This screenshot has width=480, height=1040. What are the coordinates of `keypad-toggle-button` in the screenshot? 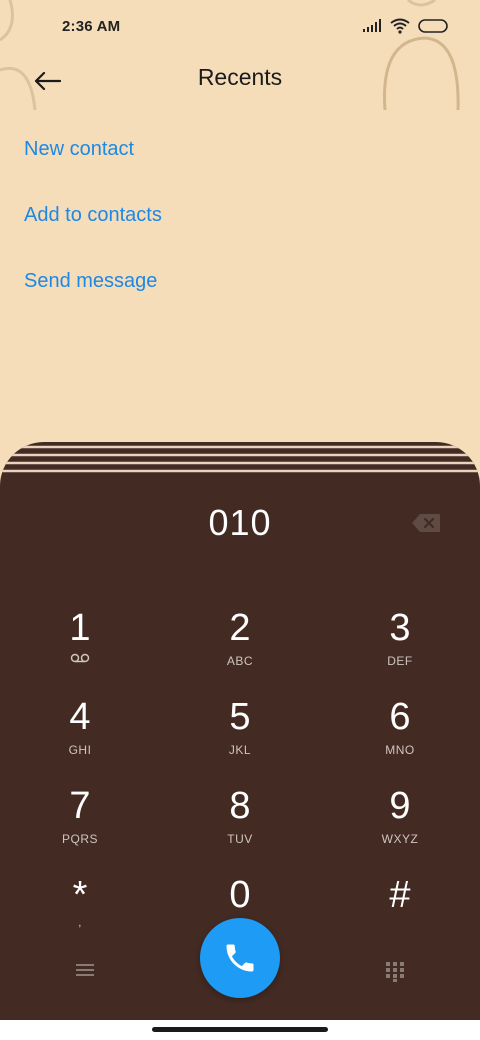 It's located at (395, 973).